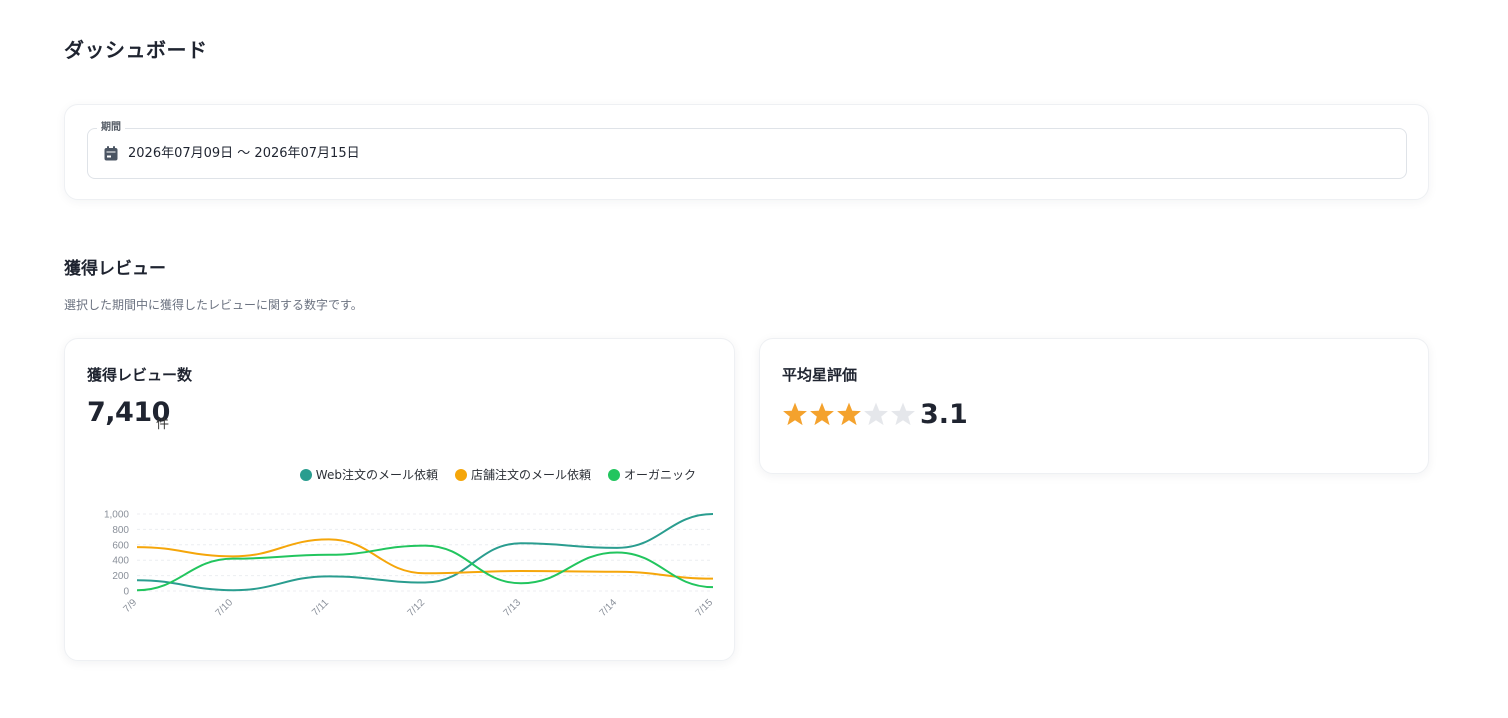 This screenshot has width=1508, height=718. I want to click on star-rating, so click(849, 414).